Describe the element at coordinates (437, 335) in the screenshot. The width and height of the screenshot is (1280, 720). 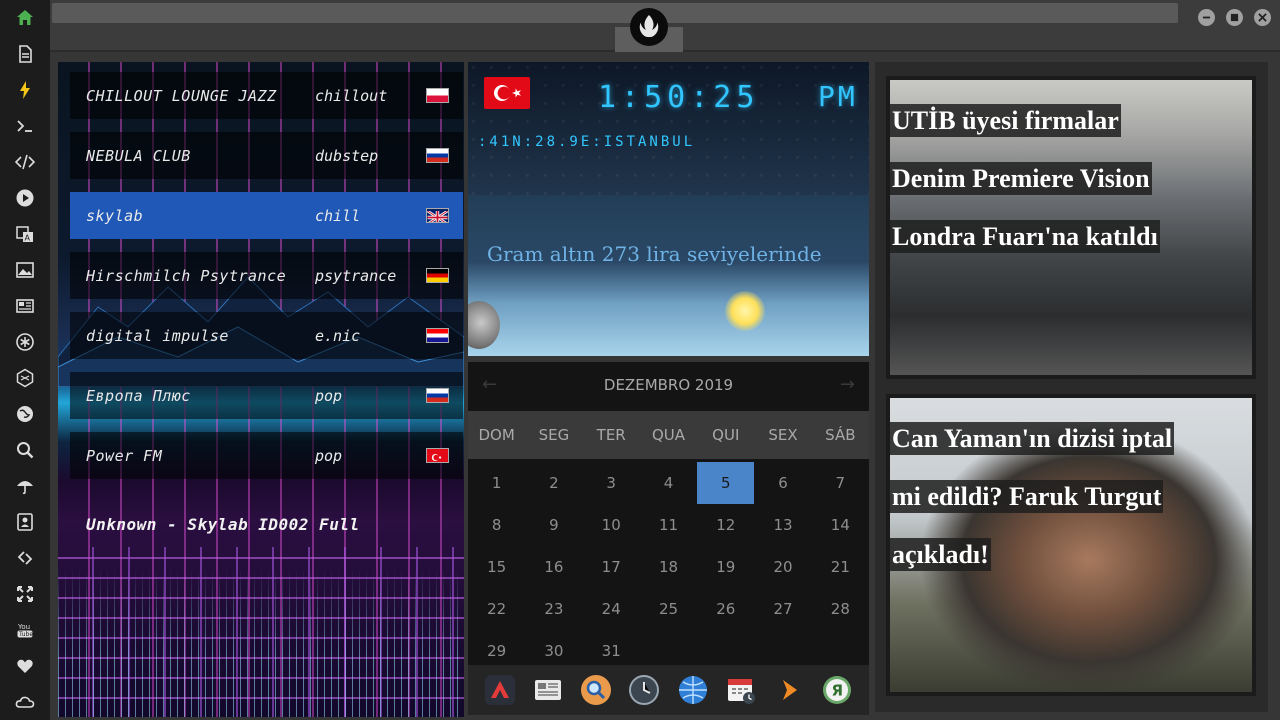
I see `croatia-flag-icon` at that location.